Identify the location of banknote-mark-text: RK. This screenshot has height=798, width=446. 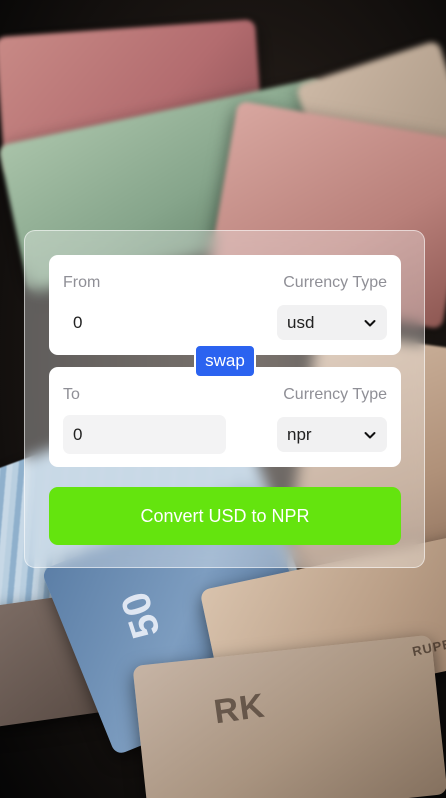
(239, 709).